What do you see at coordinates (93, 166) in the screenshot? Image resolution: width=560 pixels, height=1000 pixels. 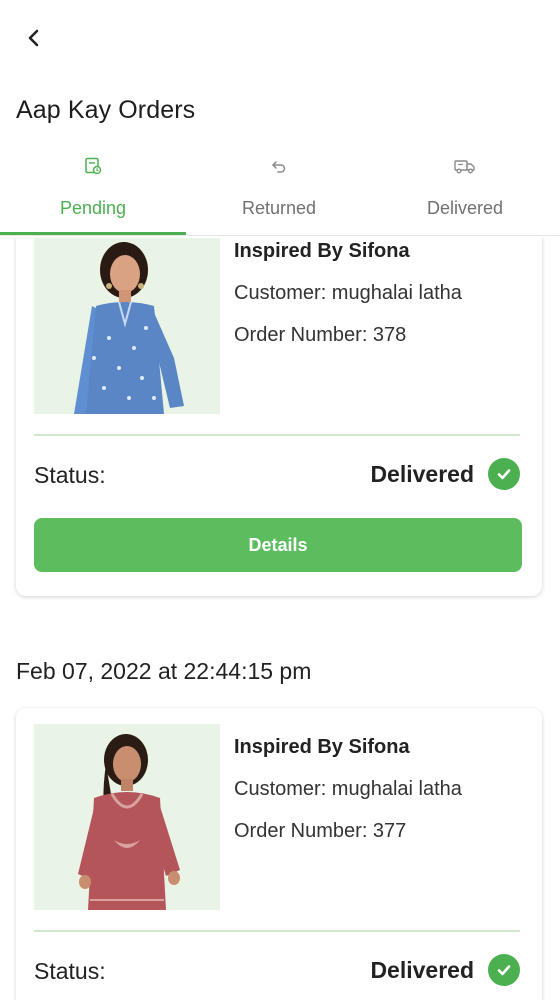 I see `pending-orders-icon` at bounding box center [93, 166].